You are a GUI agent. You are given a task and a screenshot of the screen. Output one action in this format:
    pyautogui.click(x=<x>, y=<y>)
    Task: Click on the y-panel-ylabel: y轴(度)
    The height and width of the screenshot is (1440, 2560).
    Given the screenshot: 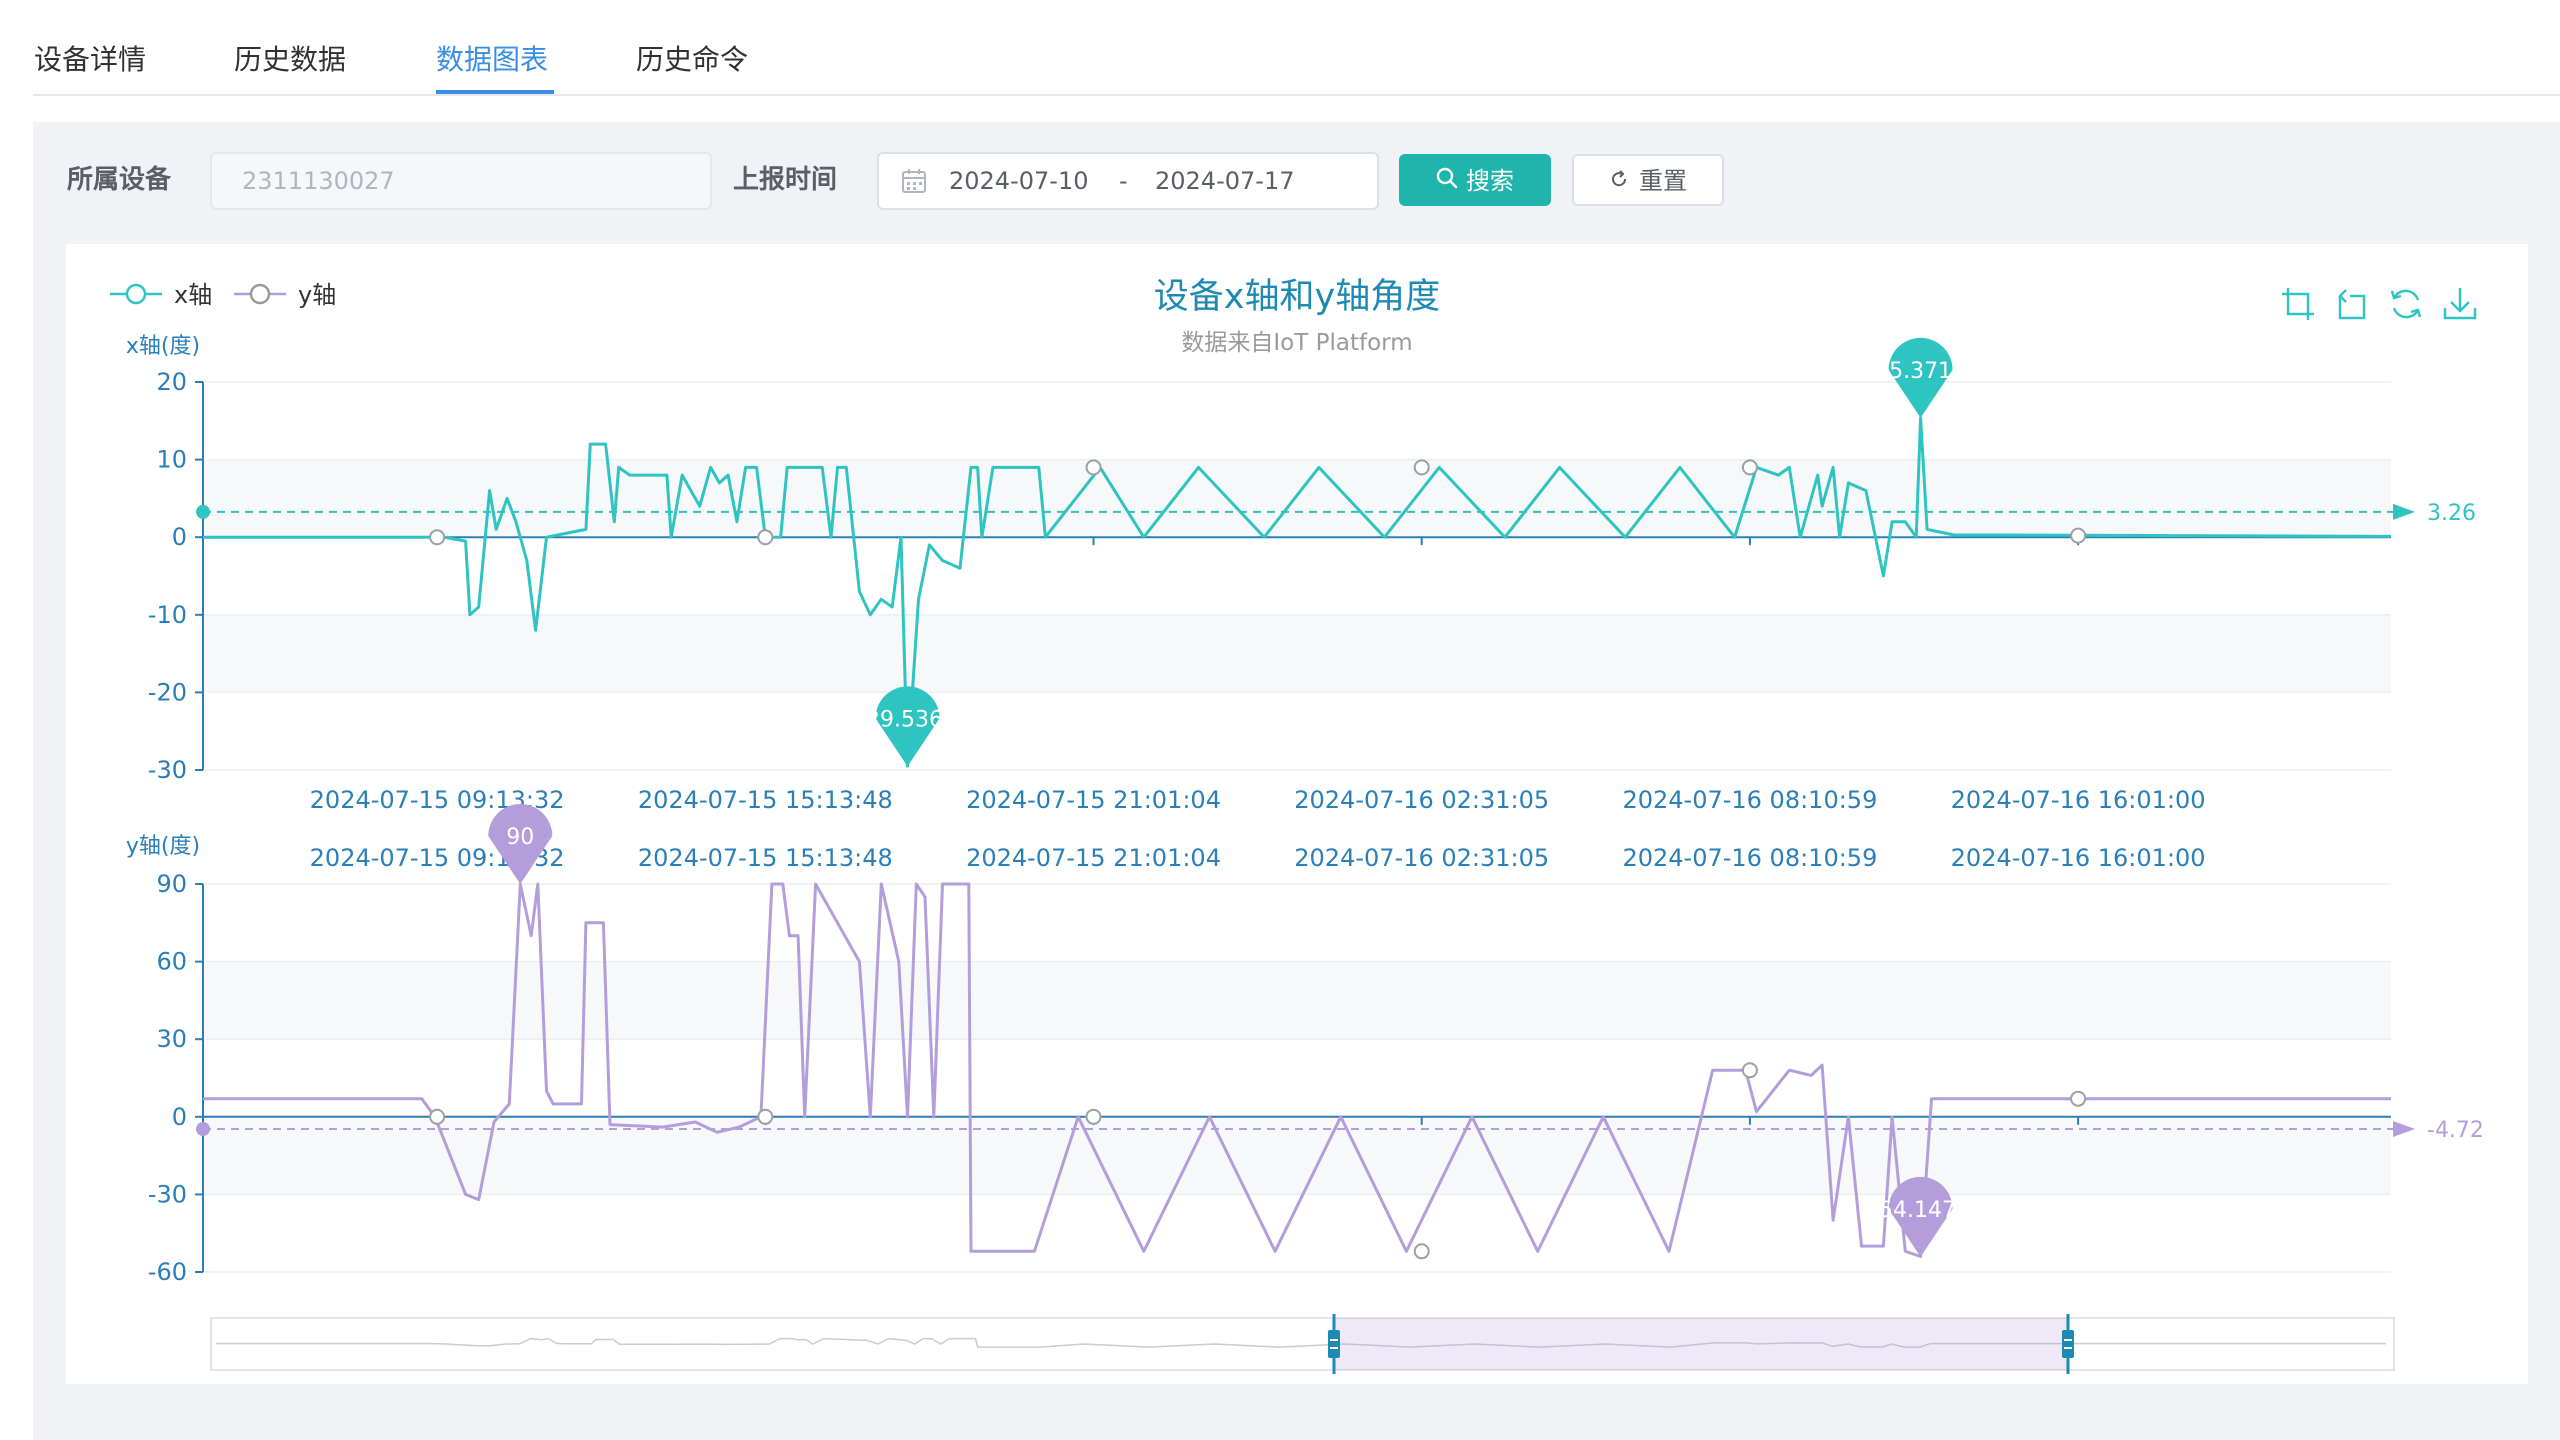 What is the action you would take?
    pyautogui.click(x=163, y=846)
    